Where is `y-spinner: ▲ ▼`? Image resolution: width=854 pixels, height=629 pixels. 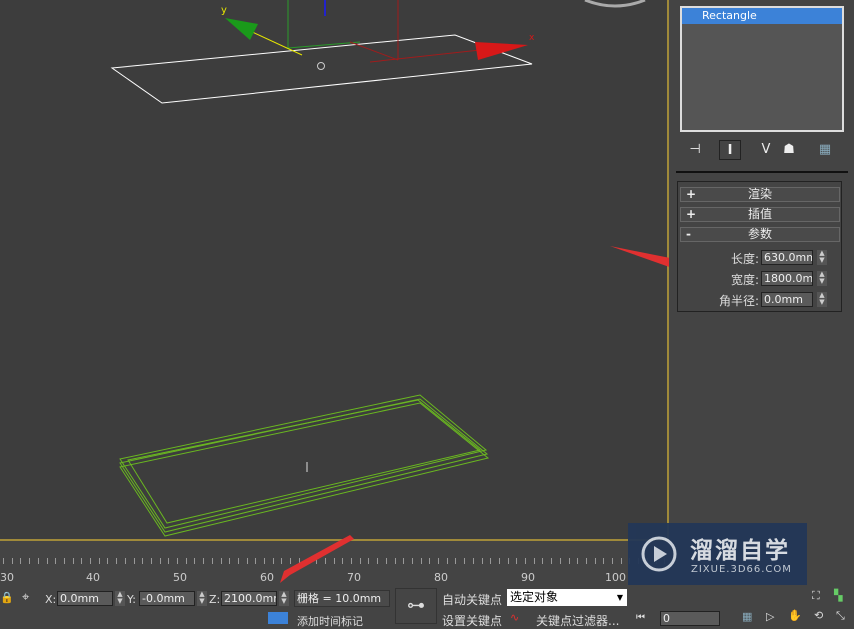 y-spinner: ▲ ▼ is located at coordinates (202, 598).